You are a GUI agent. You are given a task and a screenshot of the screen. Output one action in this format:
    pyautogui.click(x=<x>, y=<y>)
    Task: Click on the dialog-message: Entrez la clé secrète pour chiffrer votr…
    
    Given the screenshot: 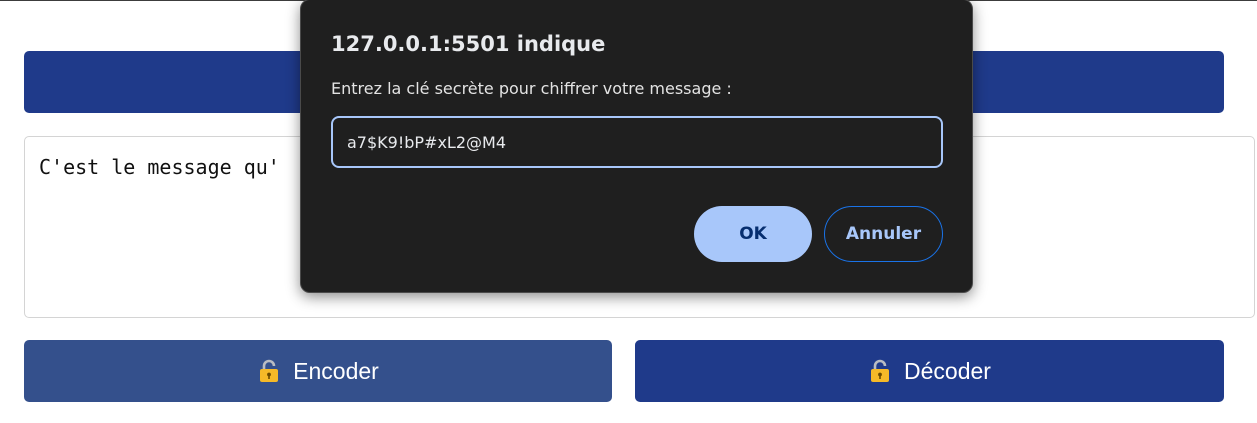 What is the action you would take?
    pyautogui.click(x=531, y=88)
    